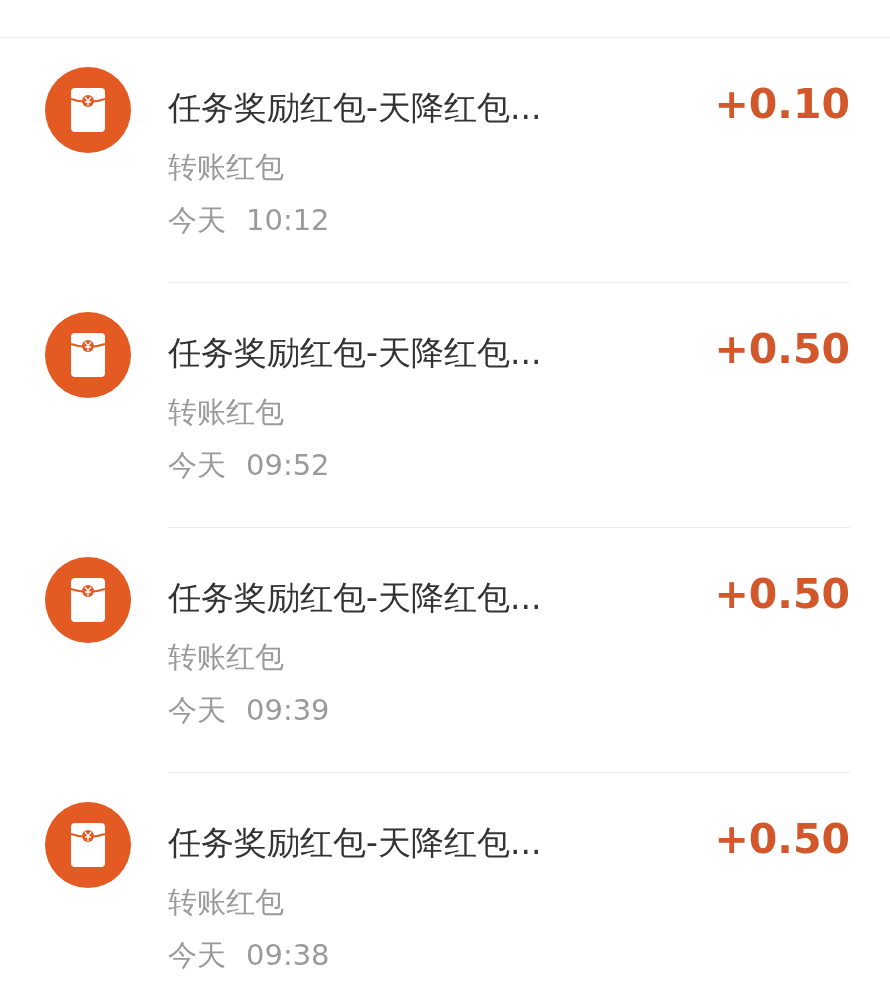 The height and width of the screenshot is (1005, 890). Describe the element at coordinates (288, 465) in the screenshot. I see `transaction-time: 09:52` at that location.